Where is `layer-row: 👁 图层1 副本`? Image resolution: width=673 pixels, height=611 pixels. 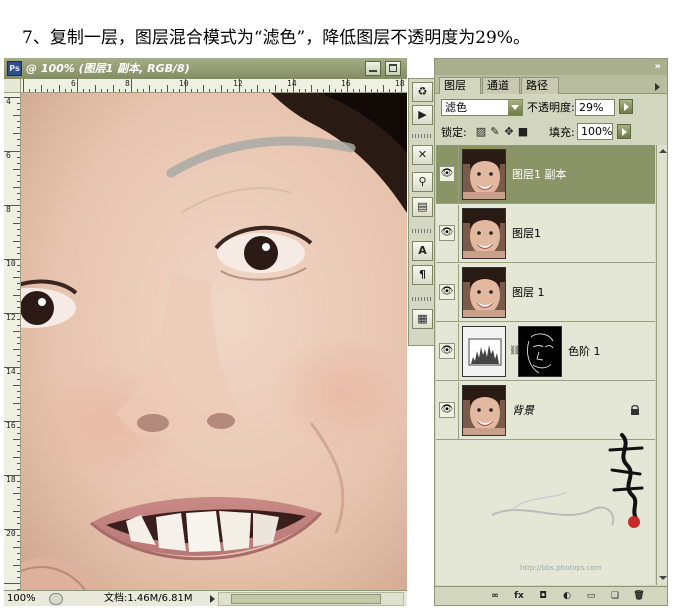 layer-row: 👁 图层1 副本 is located at coordinates (545, 175).